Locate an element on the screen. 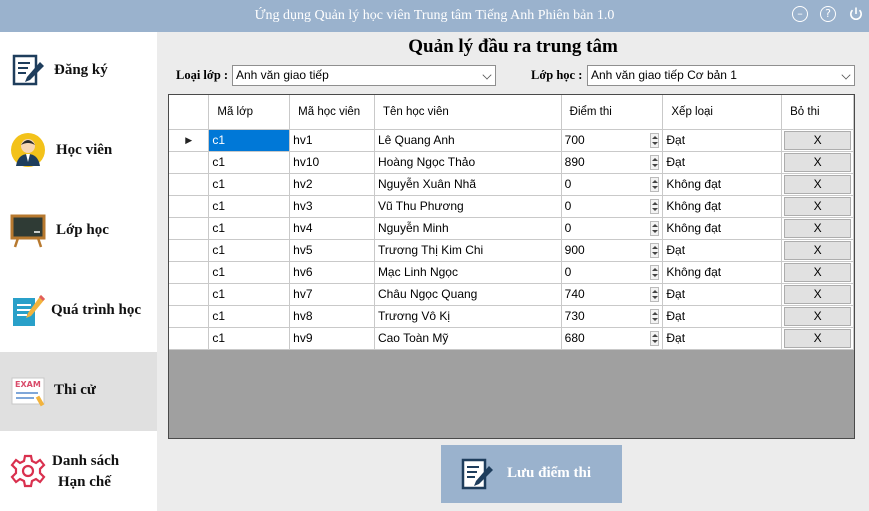 Image resolution: width=869 pixels, height=511 pixels. cell-student-id: hv4 is located at coordinates (332, 228).